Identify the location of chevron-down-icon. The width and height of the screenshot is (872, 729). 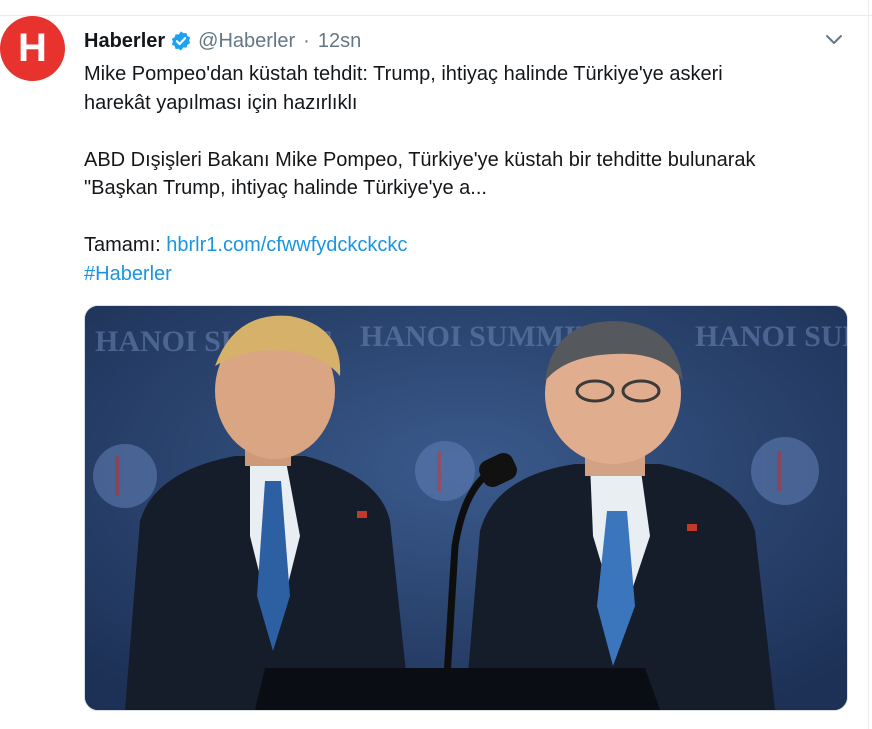
(834, 40).